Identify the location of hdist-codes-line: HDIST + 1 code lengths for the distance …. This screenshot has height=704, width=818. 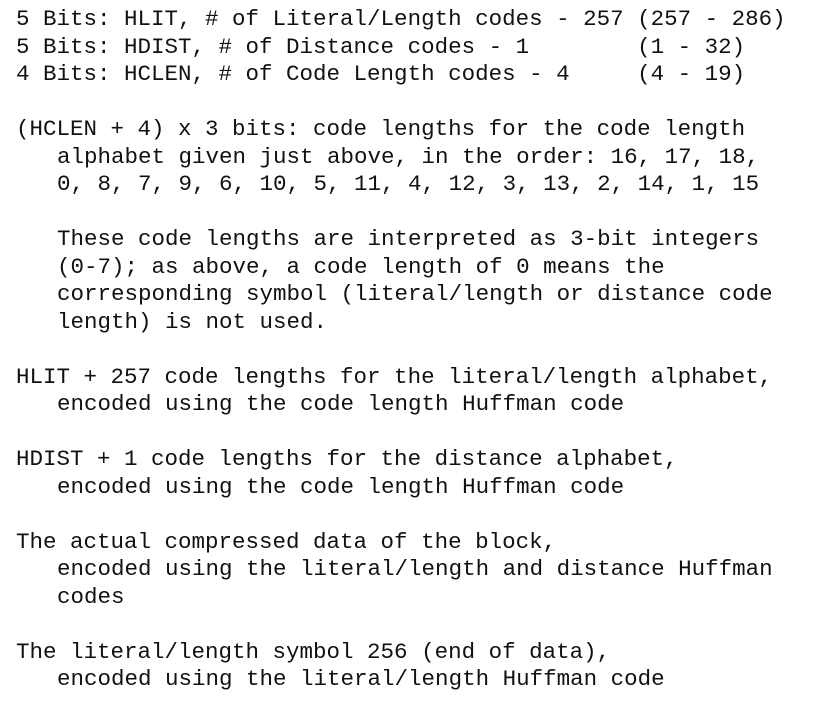
(347, 459).